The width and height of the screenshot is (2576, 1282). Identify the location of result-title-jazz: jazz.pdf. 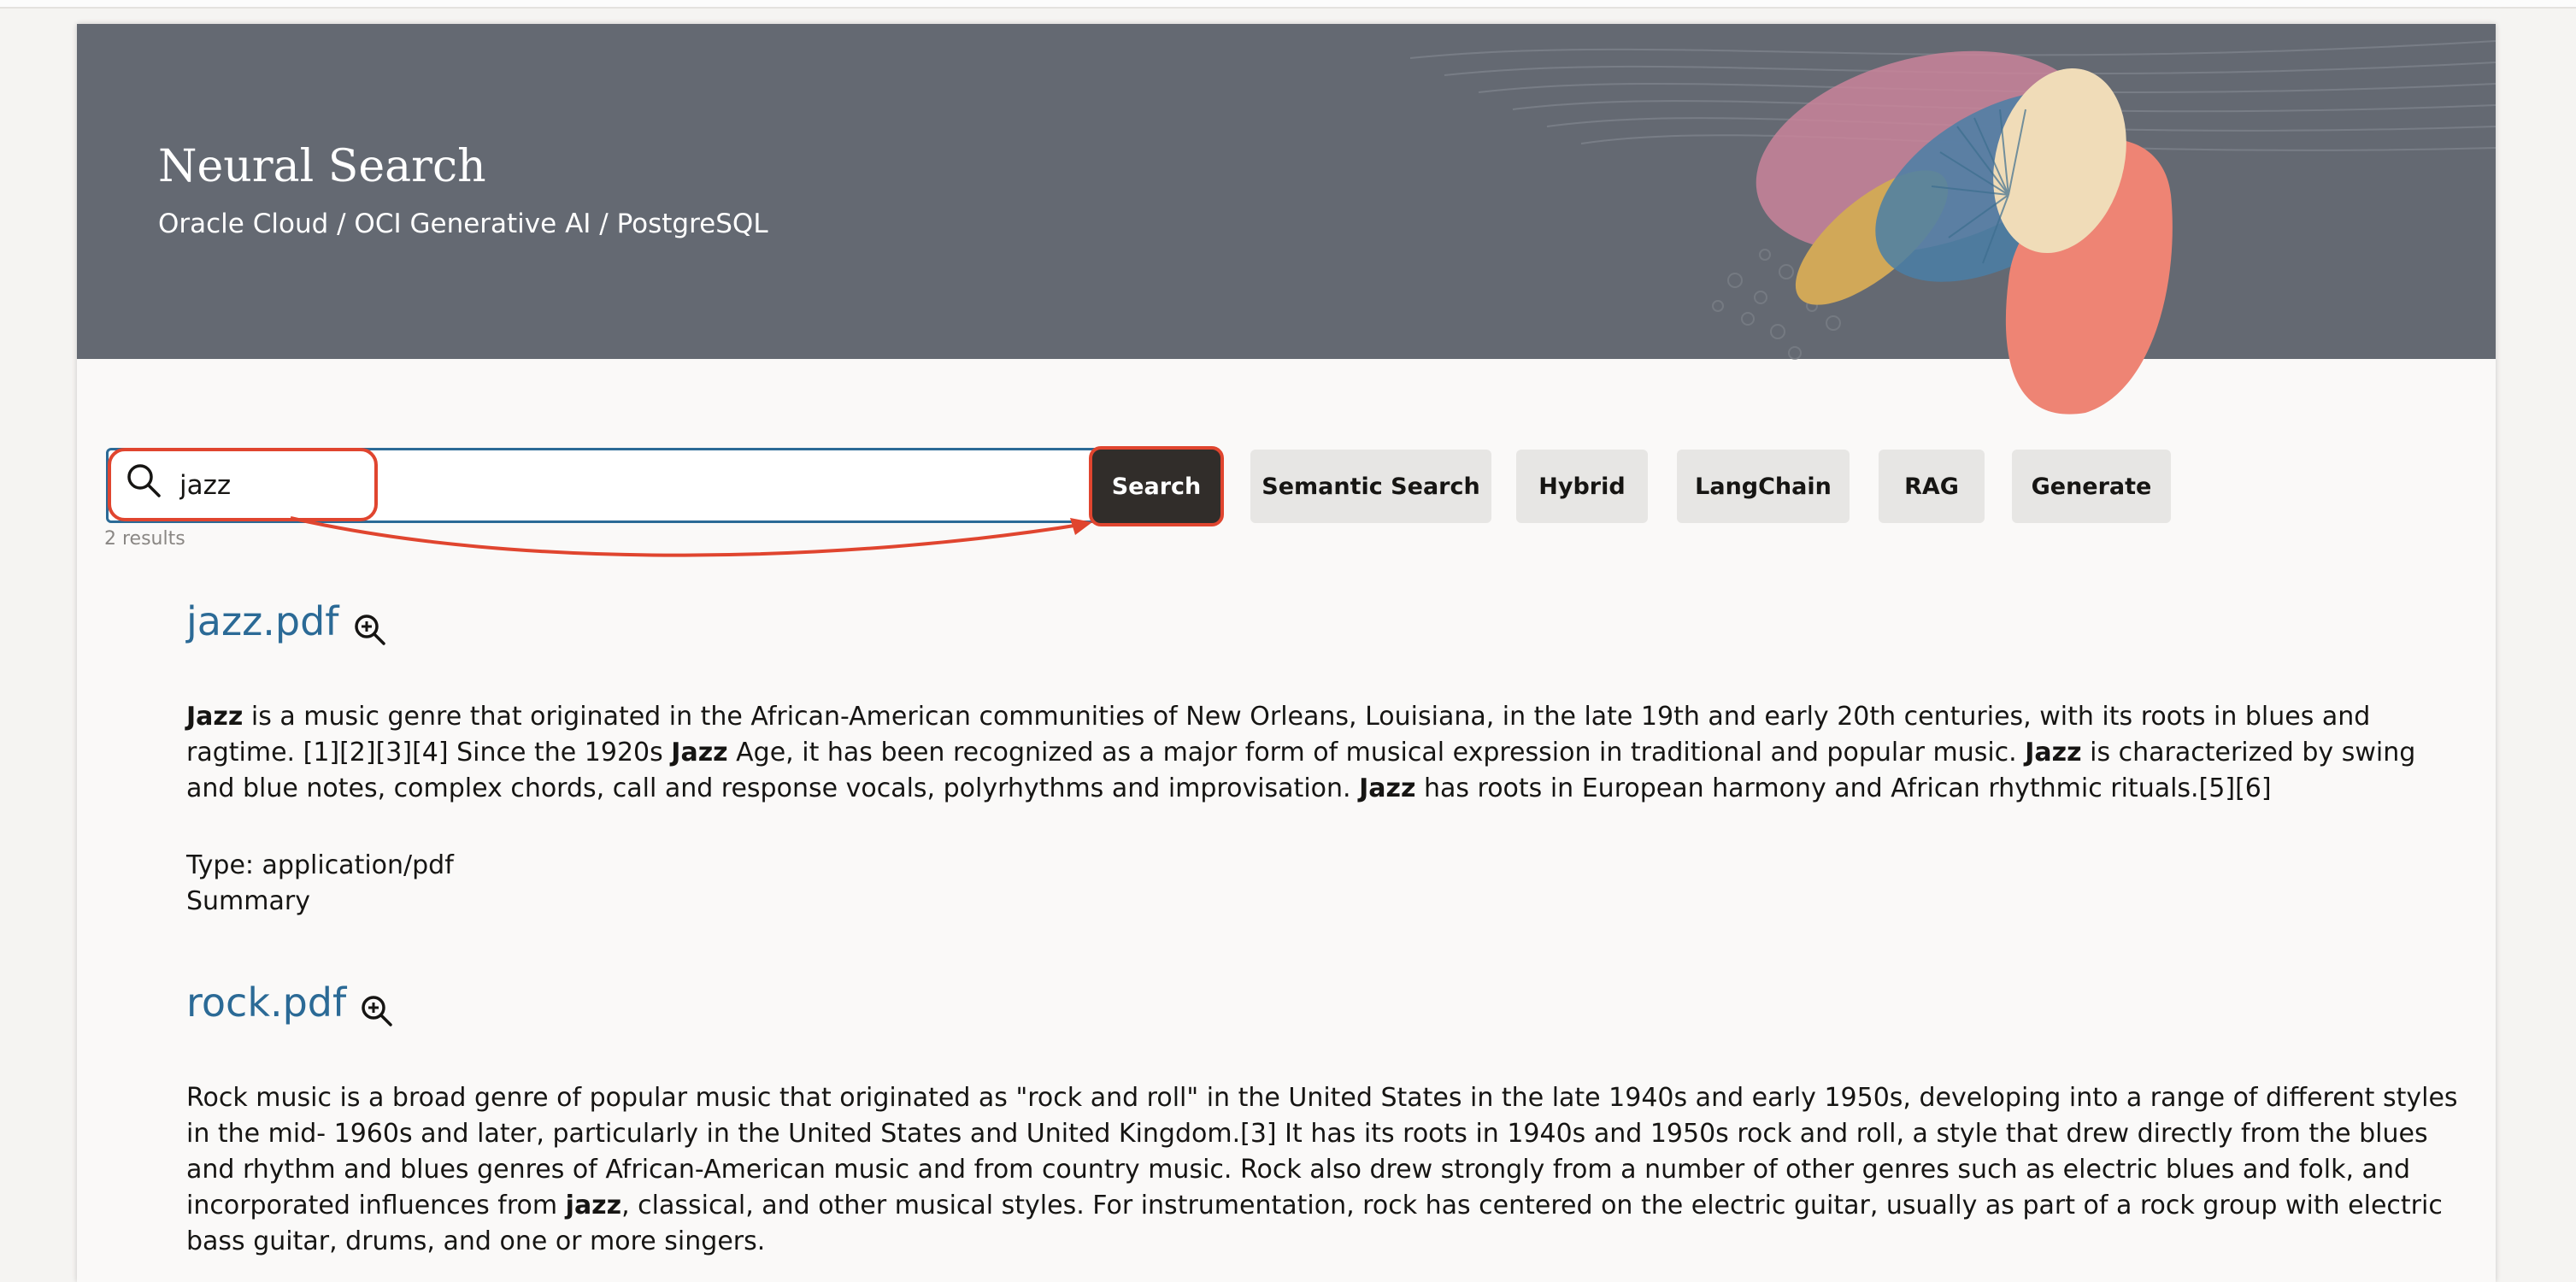
(262, 621).